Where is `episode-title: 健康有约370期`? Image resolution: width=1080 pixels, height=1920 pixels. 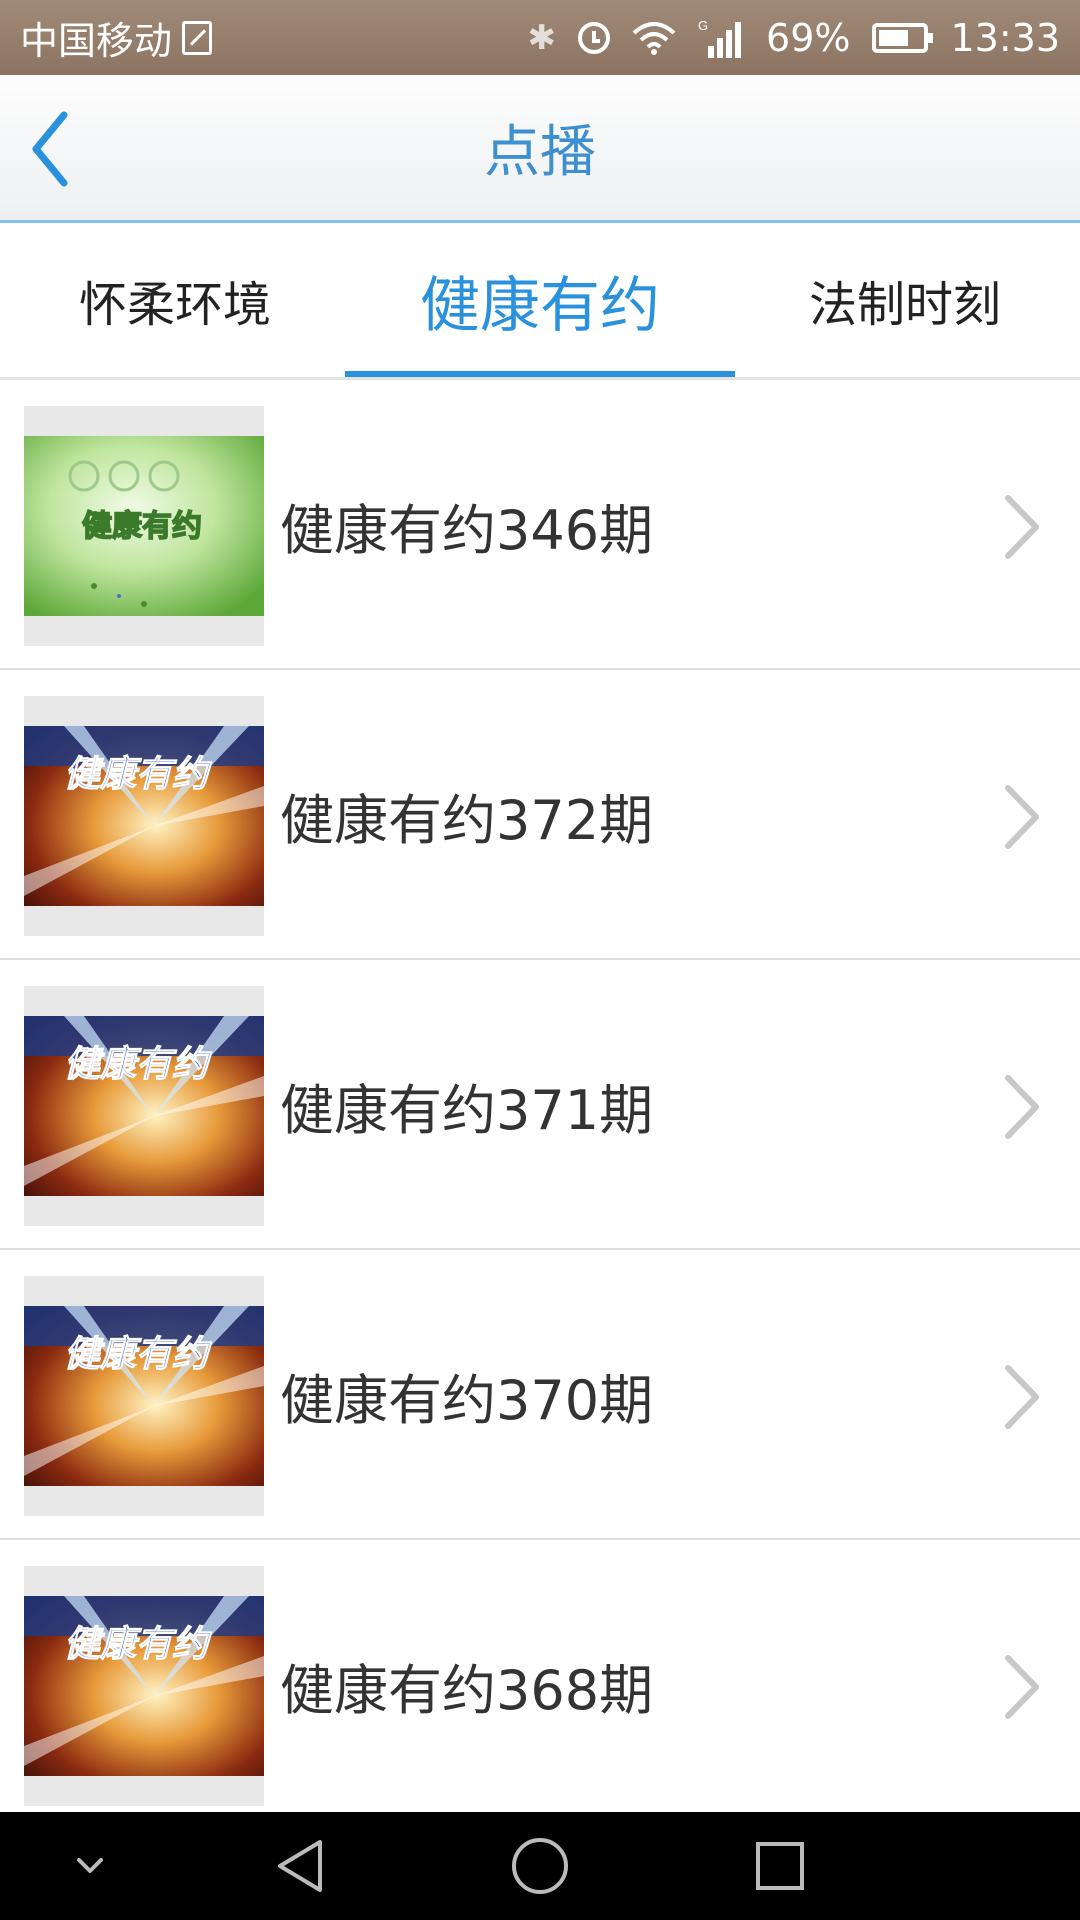
episode-title: 健康有约370期 is located at coordinates (467, 1400).